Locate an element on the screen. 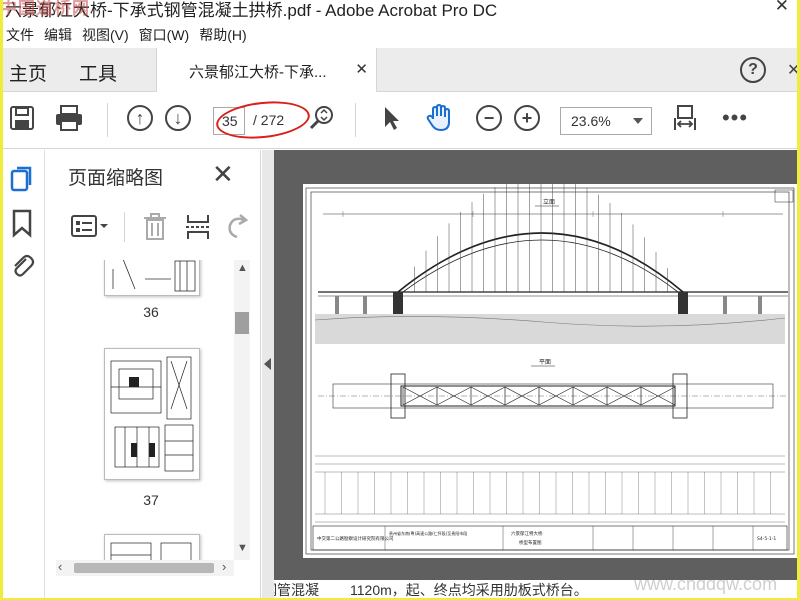 This screenshot has width=800, height=600. plan-title: 平面 is located at coordinates (545, 362).